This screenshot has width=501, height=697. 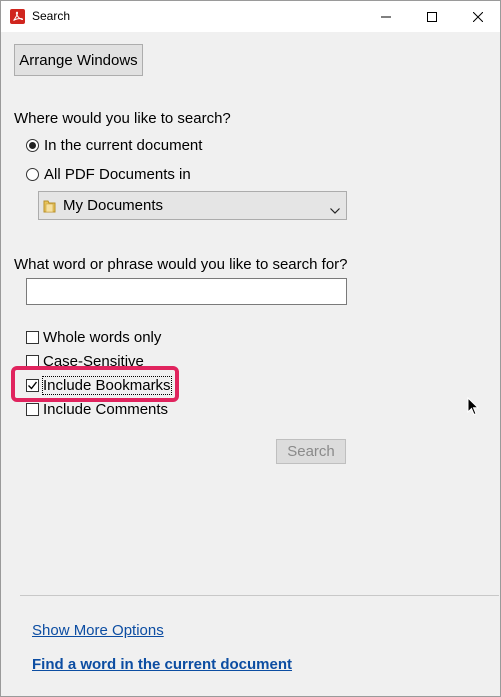 I want to click on maximize-icon, so click(x=432, y=16).